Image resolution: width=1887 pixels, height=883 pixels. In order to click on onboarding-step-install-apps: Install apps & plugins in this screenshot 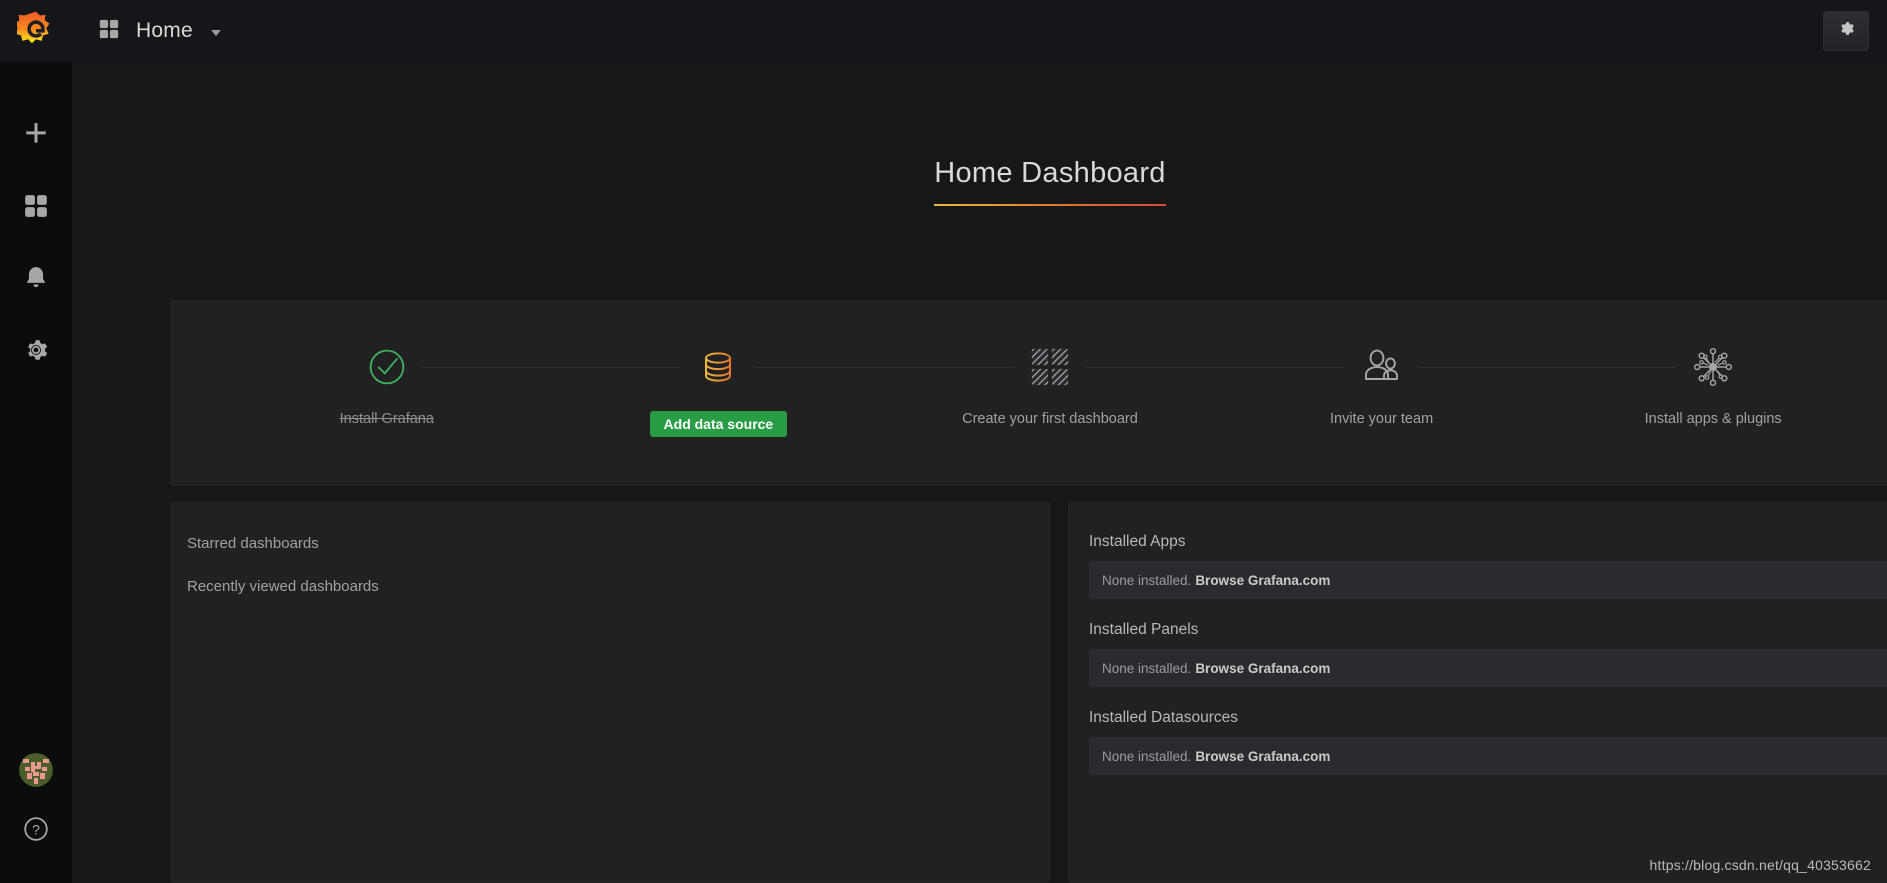, I will do `click(1713, 384)`.